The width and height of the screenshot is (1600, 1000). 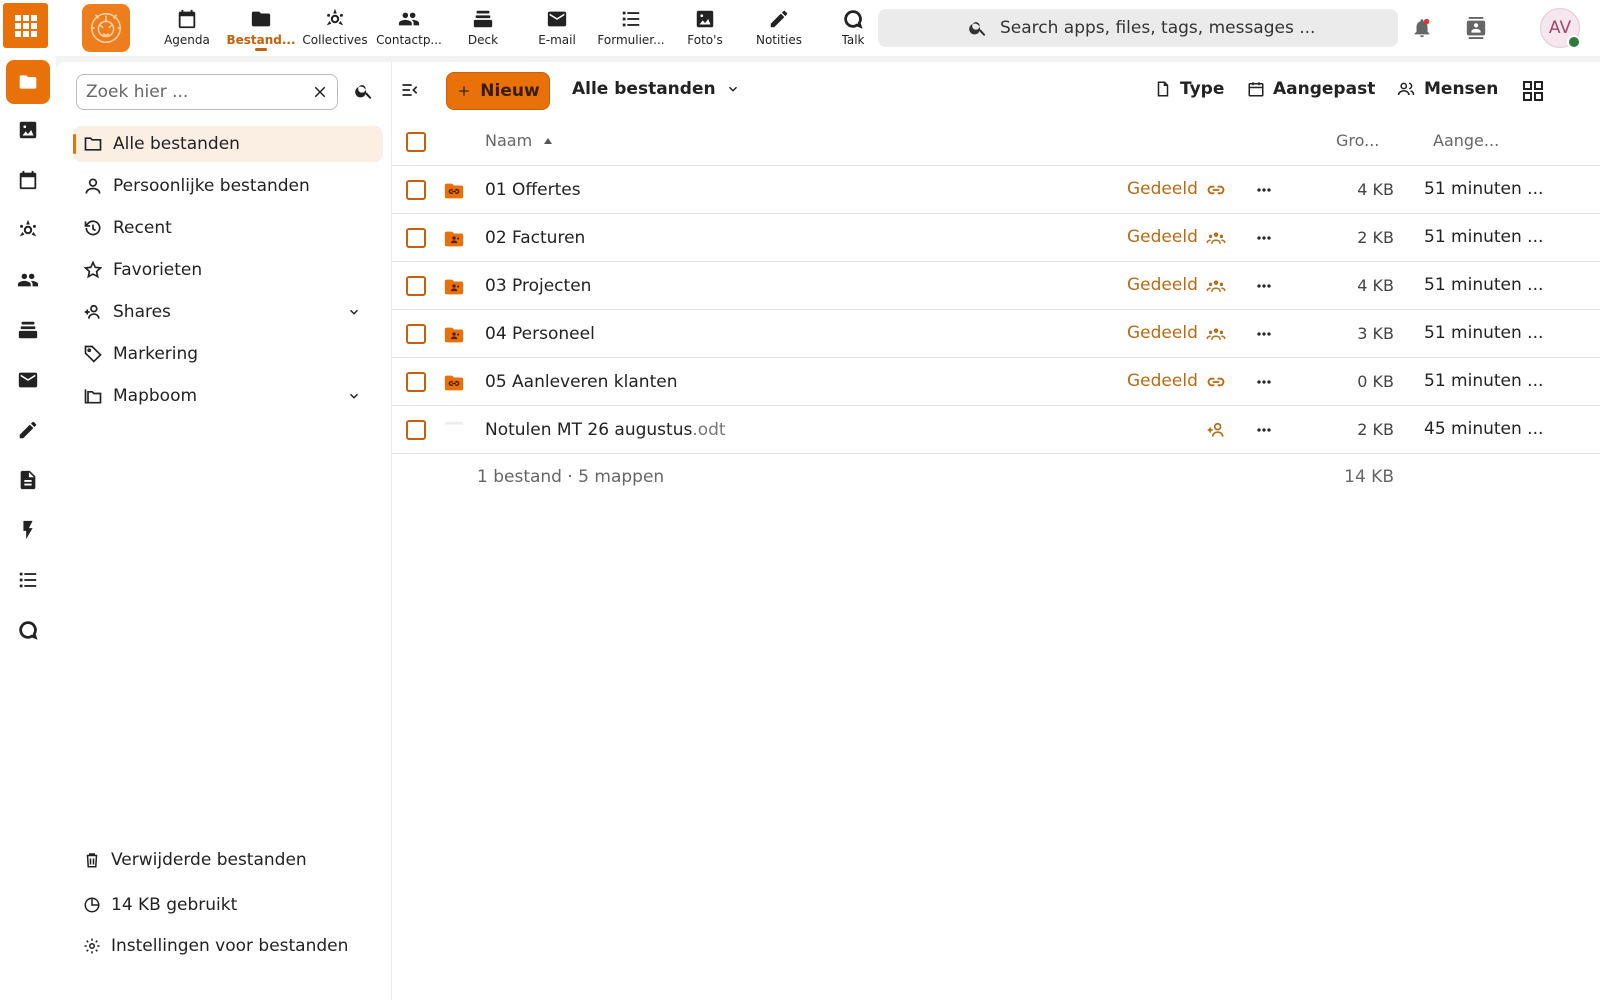 I want to click on file-name: 05 Aanleveren klanten, so click(x=581, y=382).